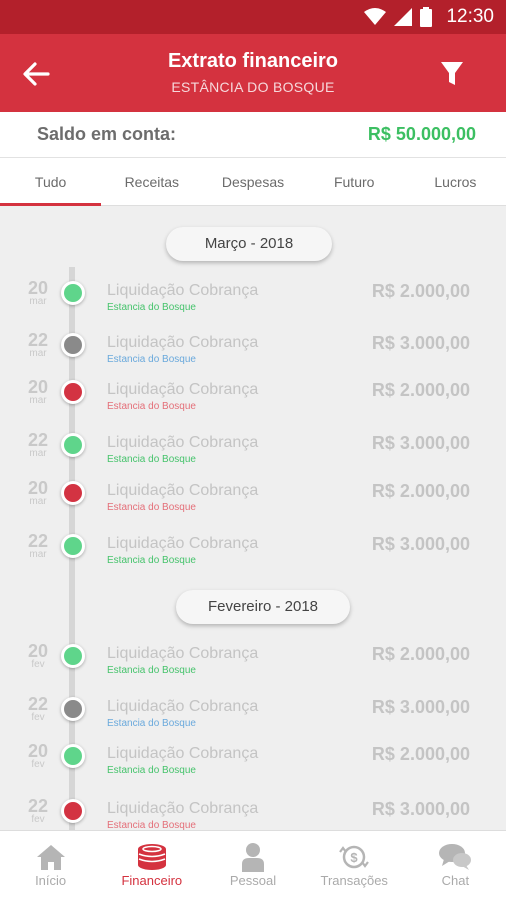  I want to click on nav-financeiro: Financeiro, so click(151, 865).